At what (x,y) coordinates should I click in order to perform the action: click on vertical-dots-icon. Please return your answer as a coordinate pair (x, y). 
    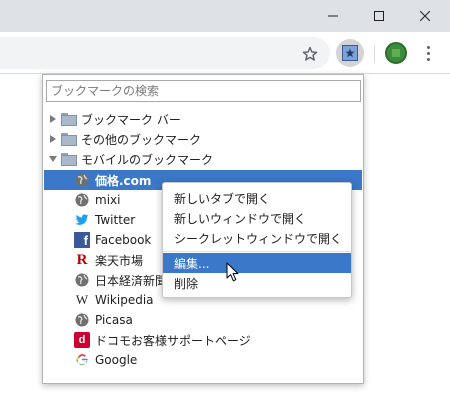
    Looking at the image, I should click on (428, 47).